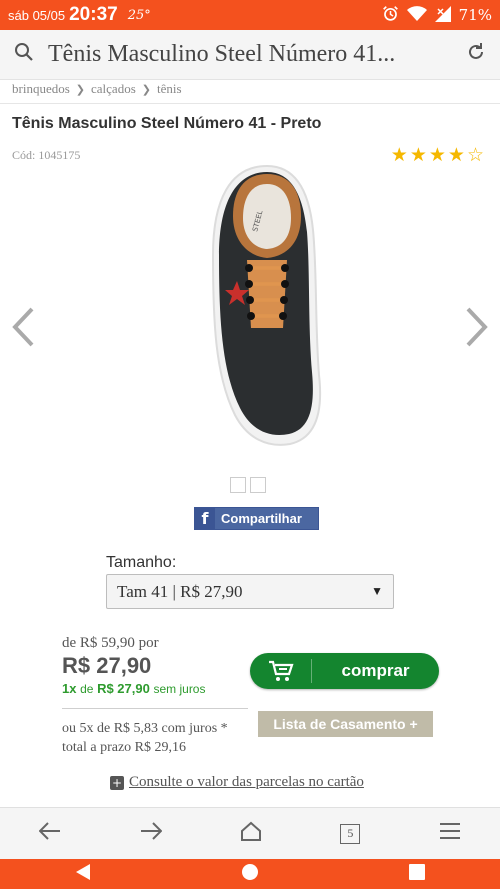 The width and height of the screenshot is (500, 889). What do you see at coordinates (117, 782) in the screenshot?
I see `plus-icon: +` at bounding box center [117, 782].